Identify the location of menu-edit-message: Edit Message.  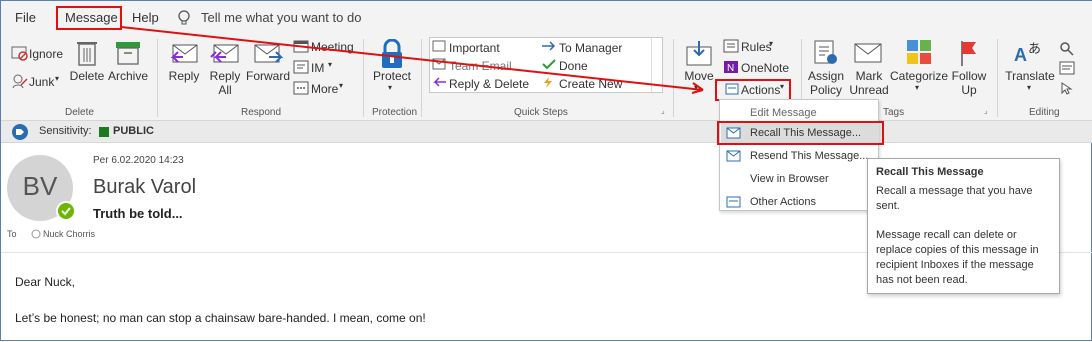
(783, 113).